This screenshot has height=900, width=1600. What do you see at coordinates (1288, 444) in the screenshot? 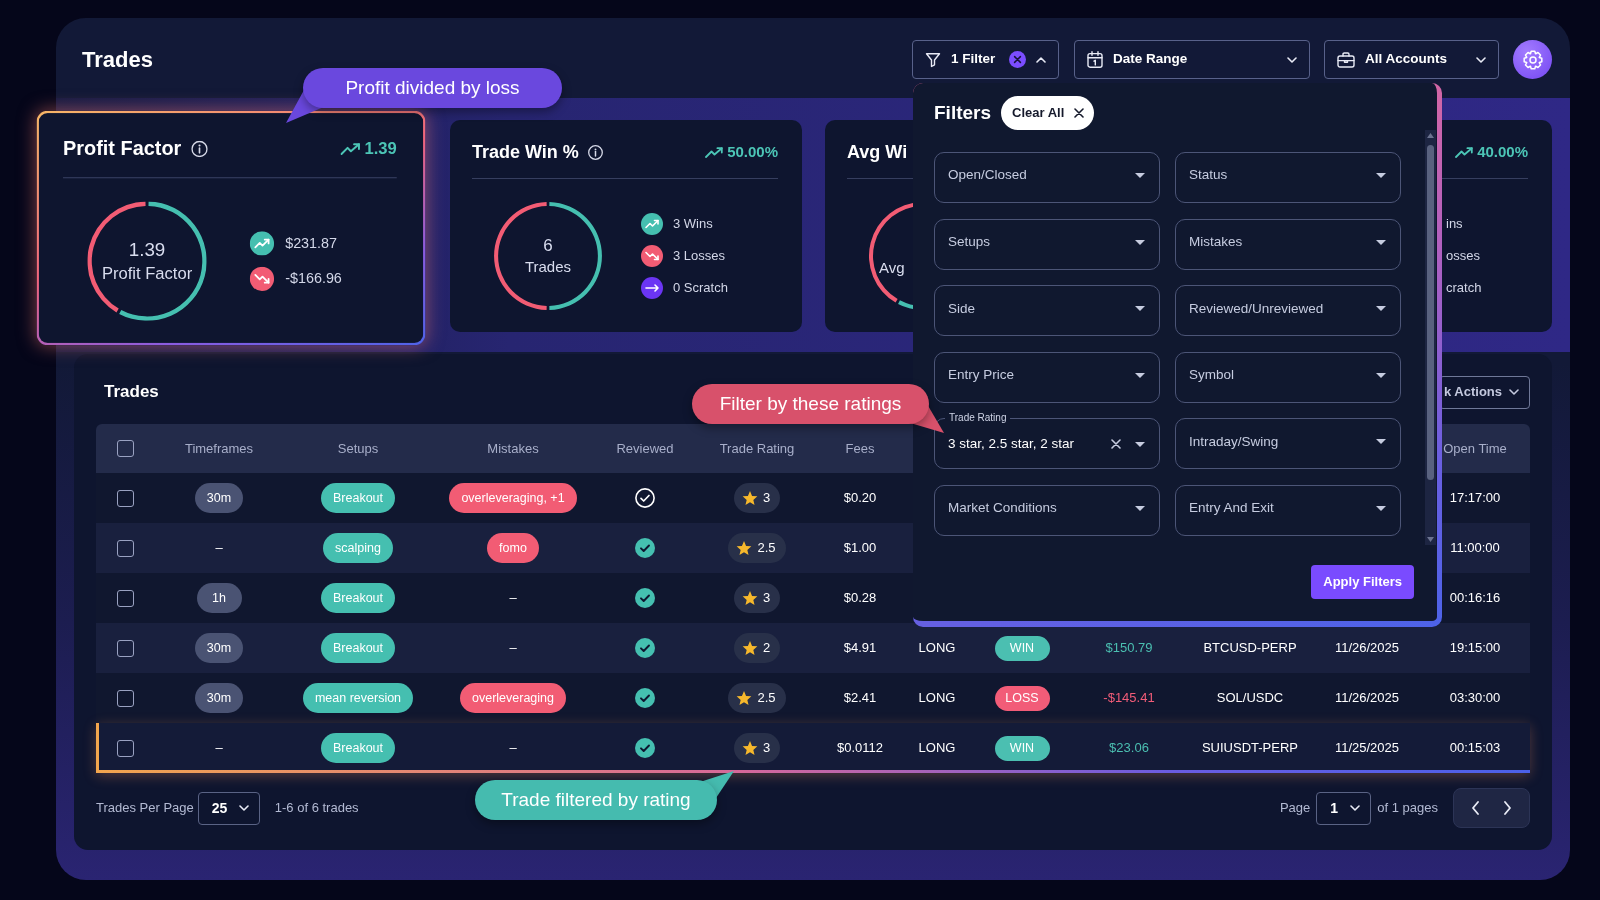
I see `filter-select: Intraday/Swing` at bounding box center [1288, 444].